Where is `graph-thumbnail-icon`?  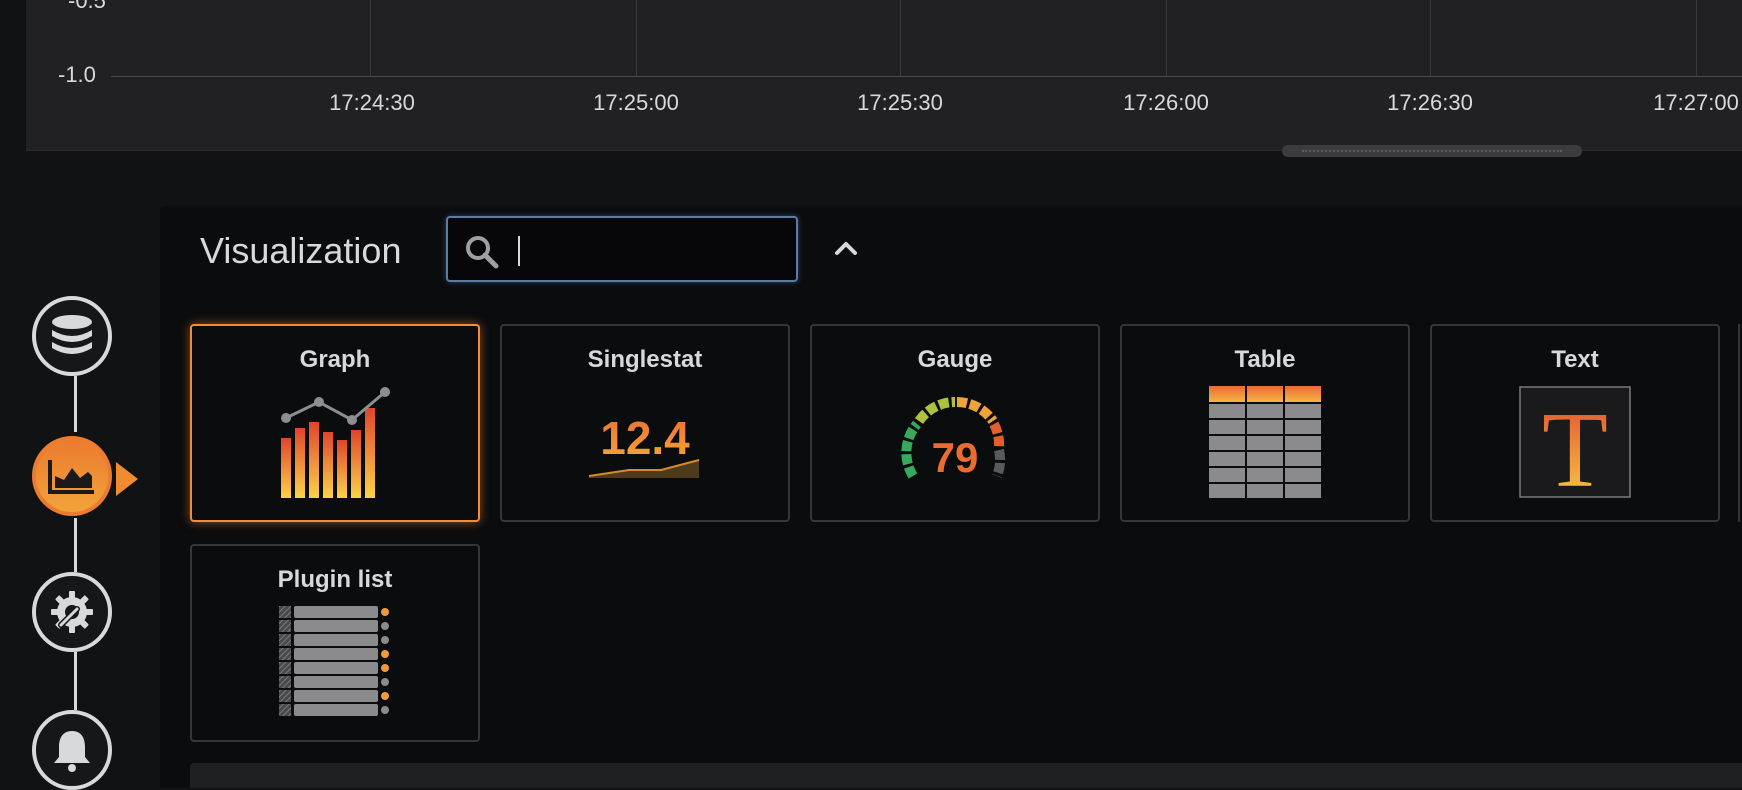 graph-thumbnail-icon is located at coordinates (335, 442).